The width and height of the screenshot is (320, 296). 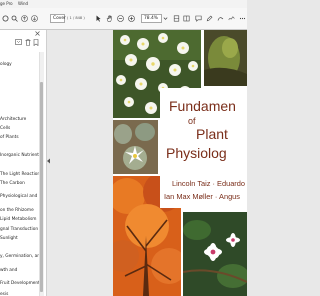 I want to click on bookmark-item: Lipid Metabolism, so click(x=20, y=220).